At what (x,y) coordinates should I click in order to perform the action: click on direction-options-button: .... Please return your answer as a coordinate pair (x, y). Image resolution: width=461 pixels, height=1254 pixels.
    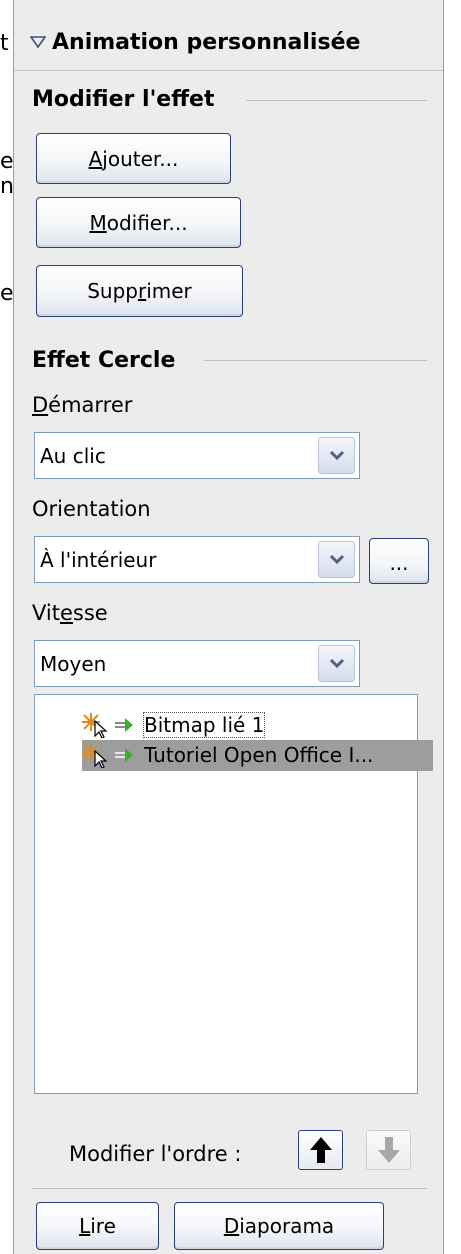
    Looking at the image, I should click on (399, 561).